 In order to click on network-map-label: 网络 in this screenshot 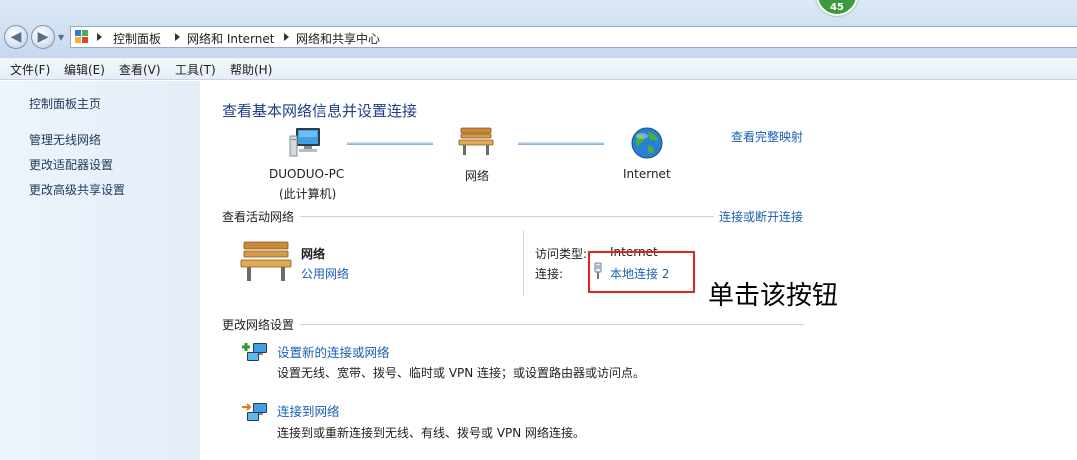, I will do `click(477, 176)`.